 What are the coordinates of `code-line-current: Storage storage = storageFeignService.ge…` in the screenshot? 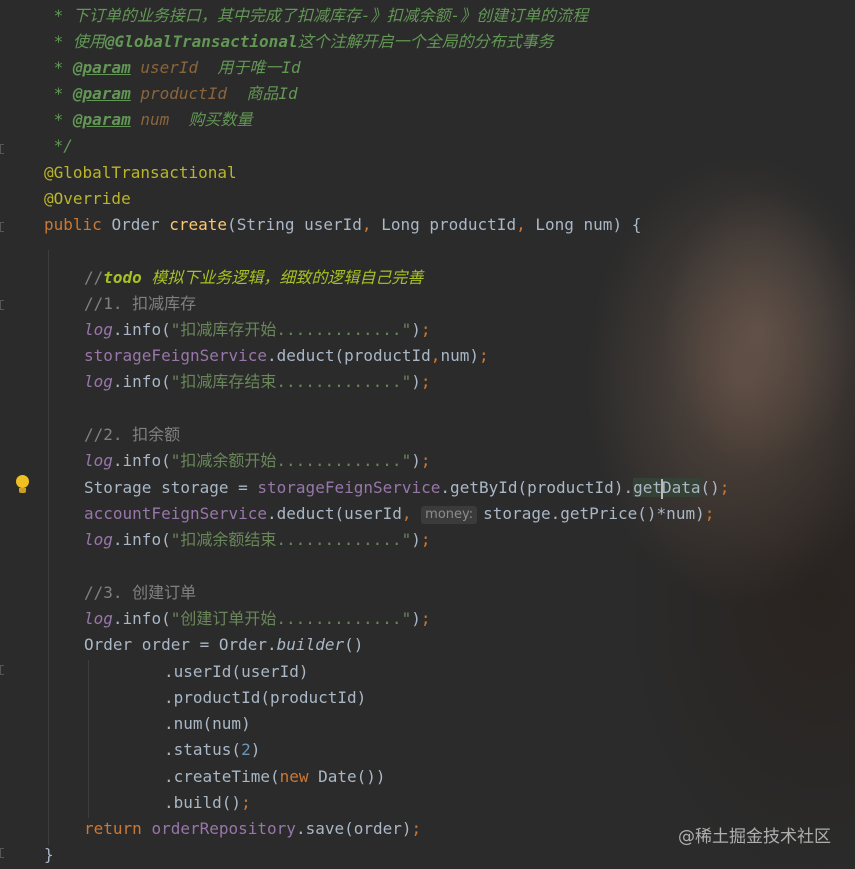 It's located at (407, 488).